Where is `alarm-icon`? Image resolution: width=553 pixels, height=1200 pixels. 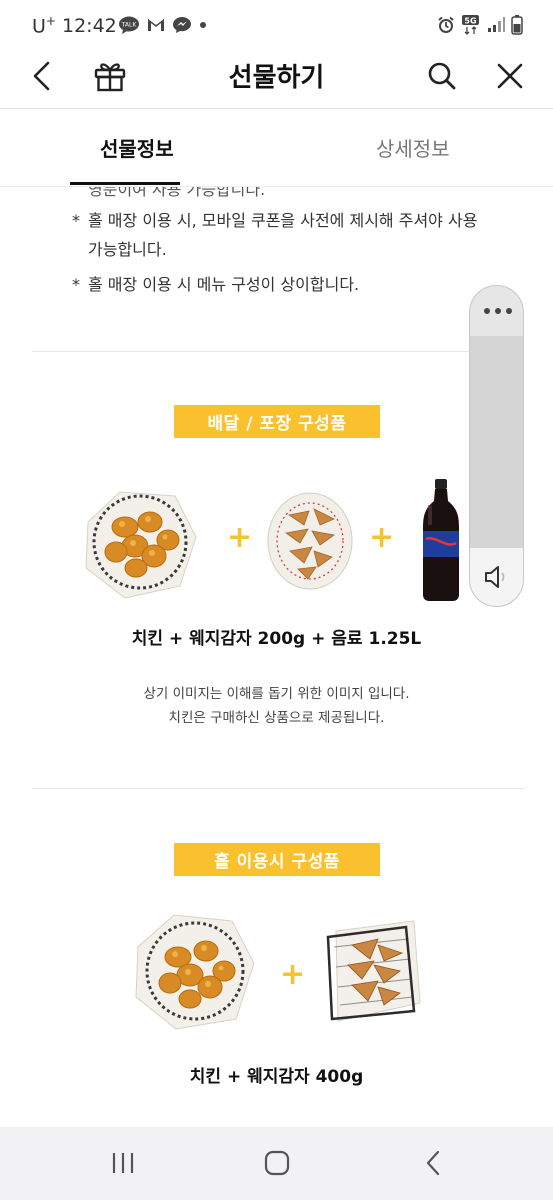
alarm-icon is located at coordinates (446, 24).